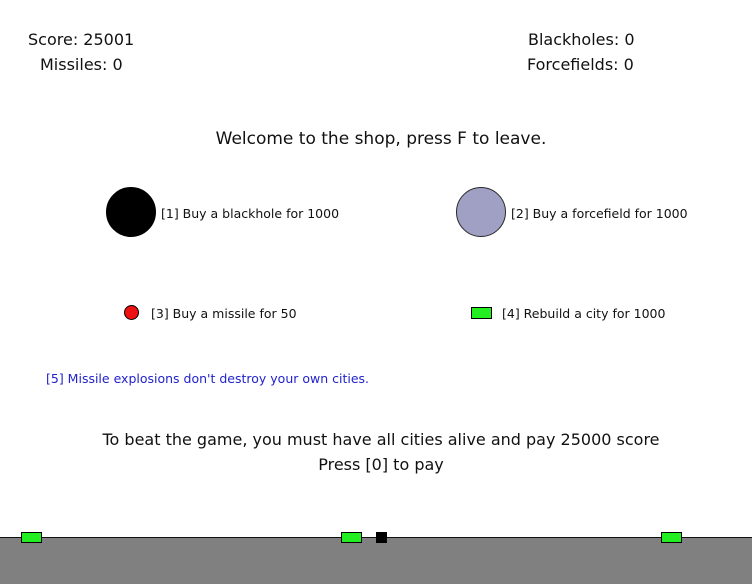 The width and height of the screenshot is (752, 584). Describe the element at coordinates (481, 313) in the screenshot. I see `city-icon` at that location.